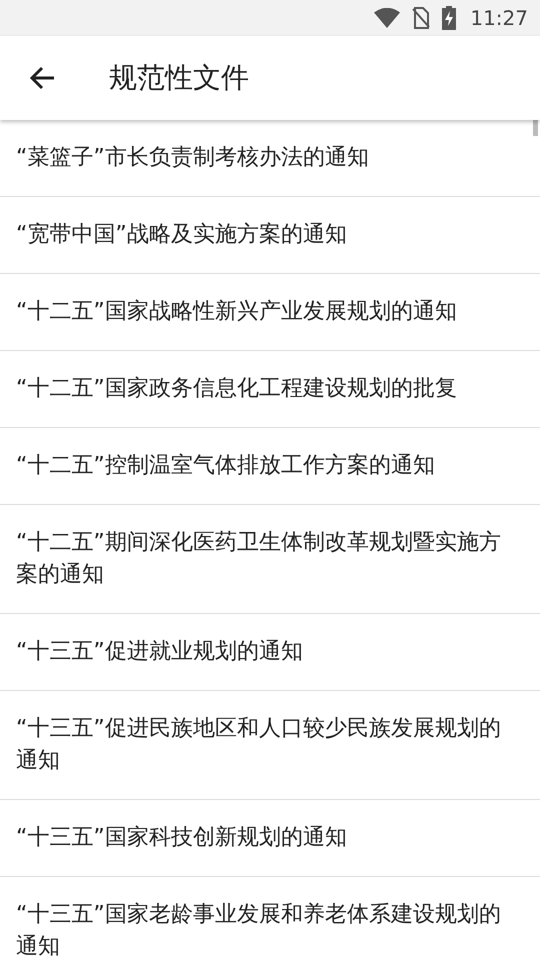  What do you see at coordinates (421, 18) in the screenshot?
I see `no-sim-icon` at bounding box center [421, 18].